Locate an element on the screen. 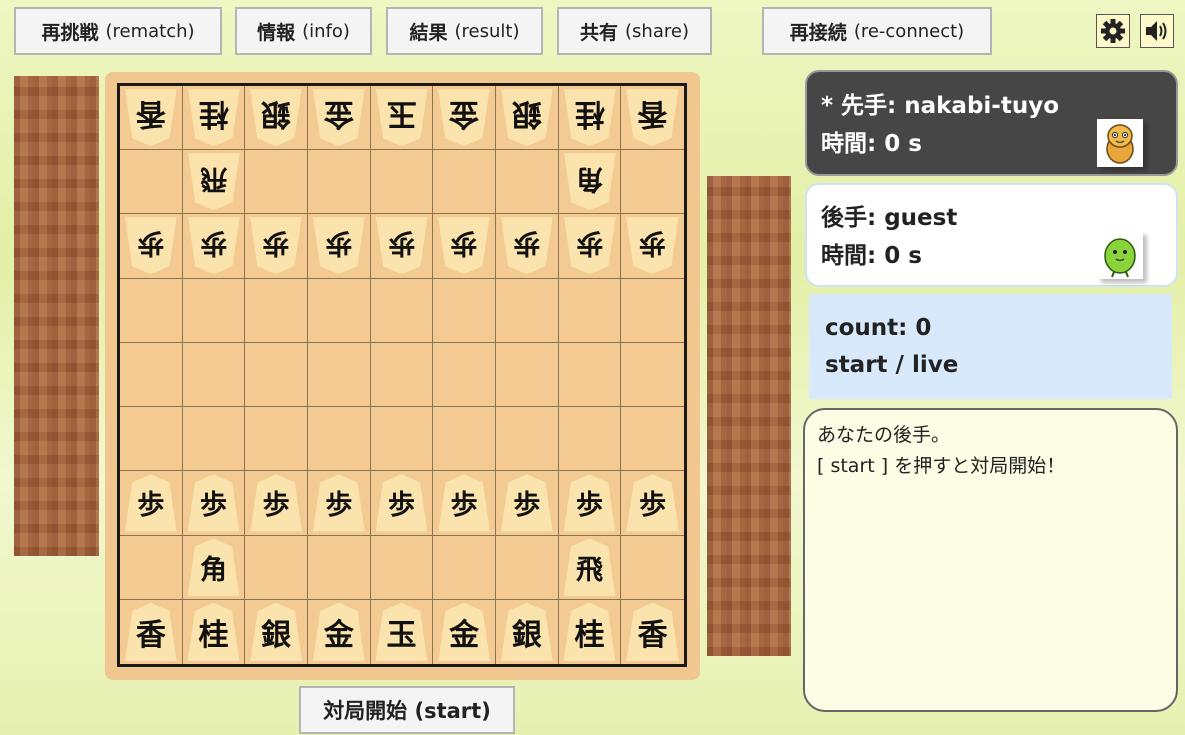 This screenshot has width=1185, height=735. gote-piece: 角 is located at coordinates (590, 181).